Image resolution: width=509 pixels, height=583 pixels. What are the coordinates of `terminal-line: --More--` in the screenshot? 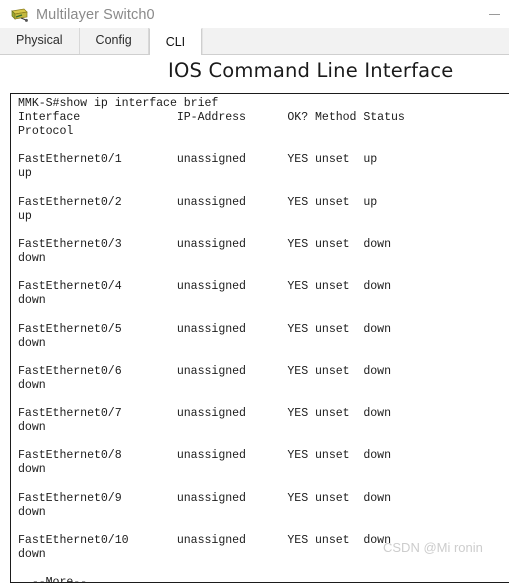 It's located at (53, 579).